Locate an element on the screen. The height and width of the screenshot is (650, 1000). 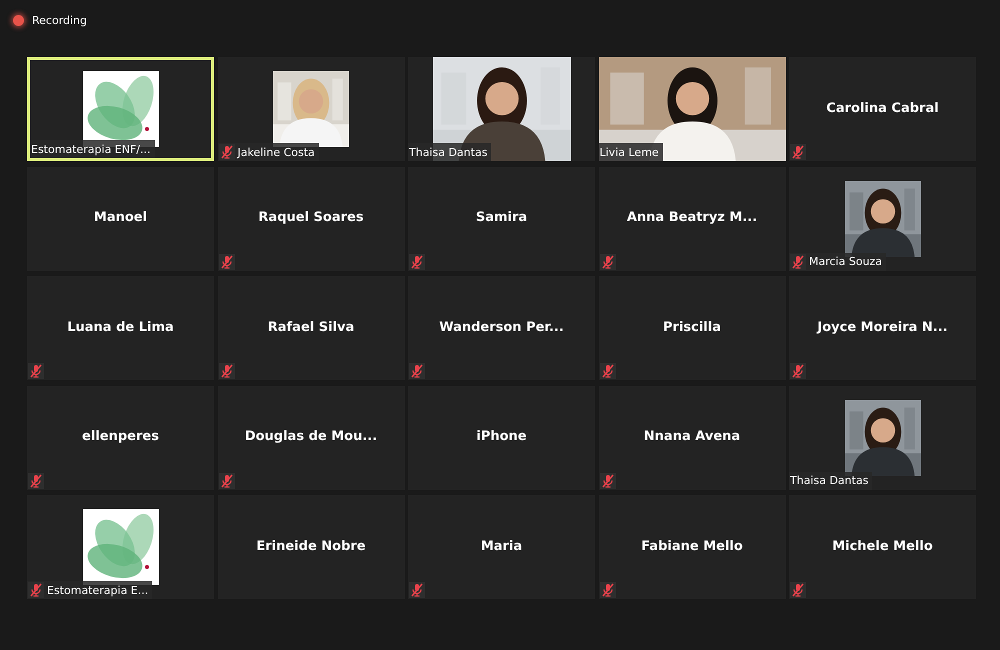
participant-name: Jakeline Costa is located at coordinates (276, 152).